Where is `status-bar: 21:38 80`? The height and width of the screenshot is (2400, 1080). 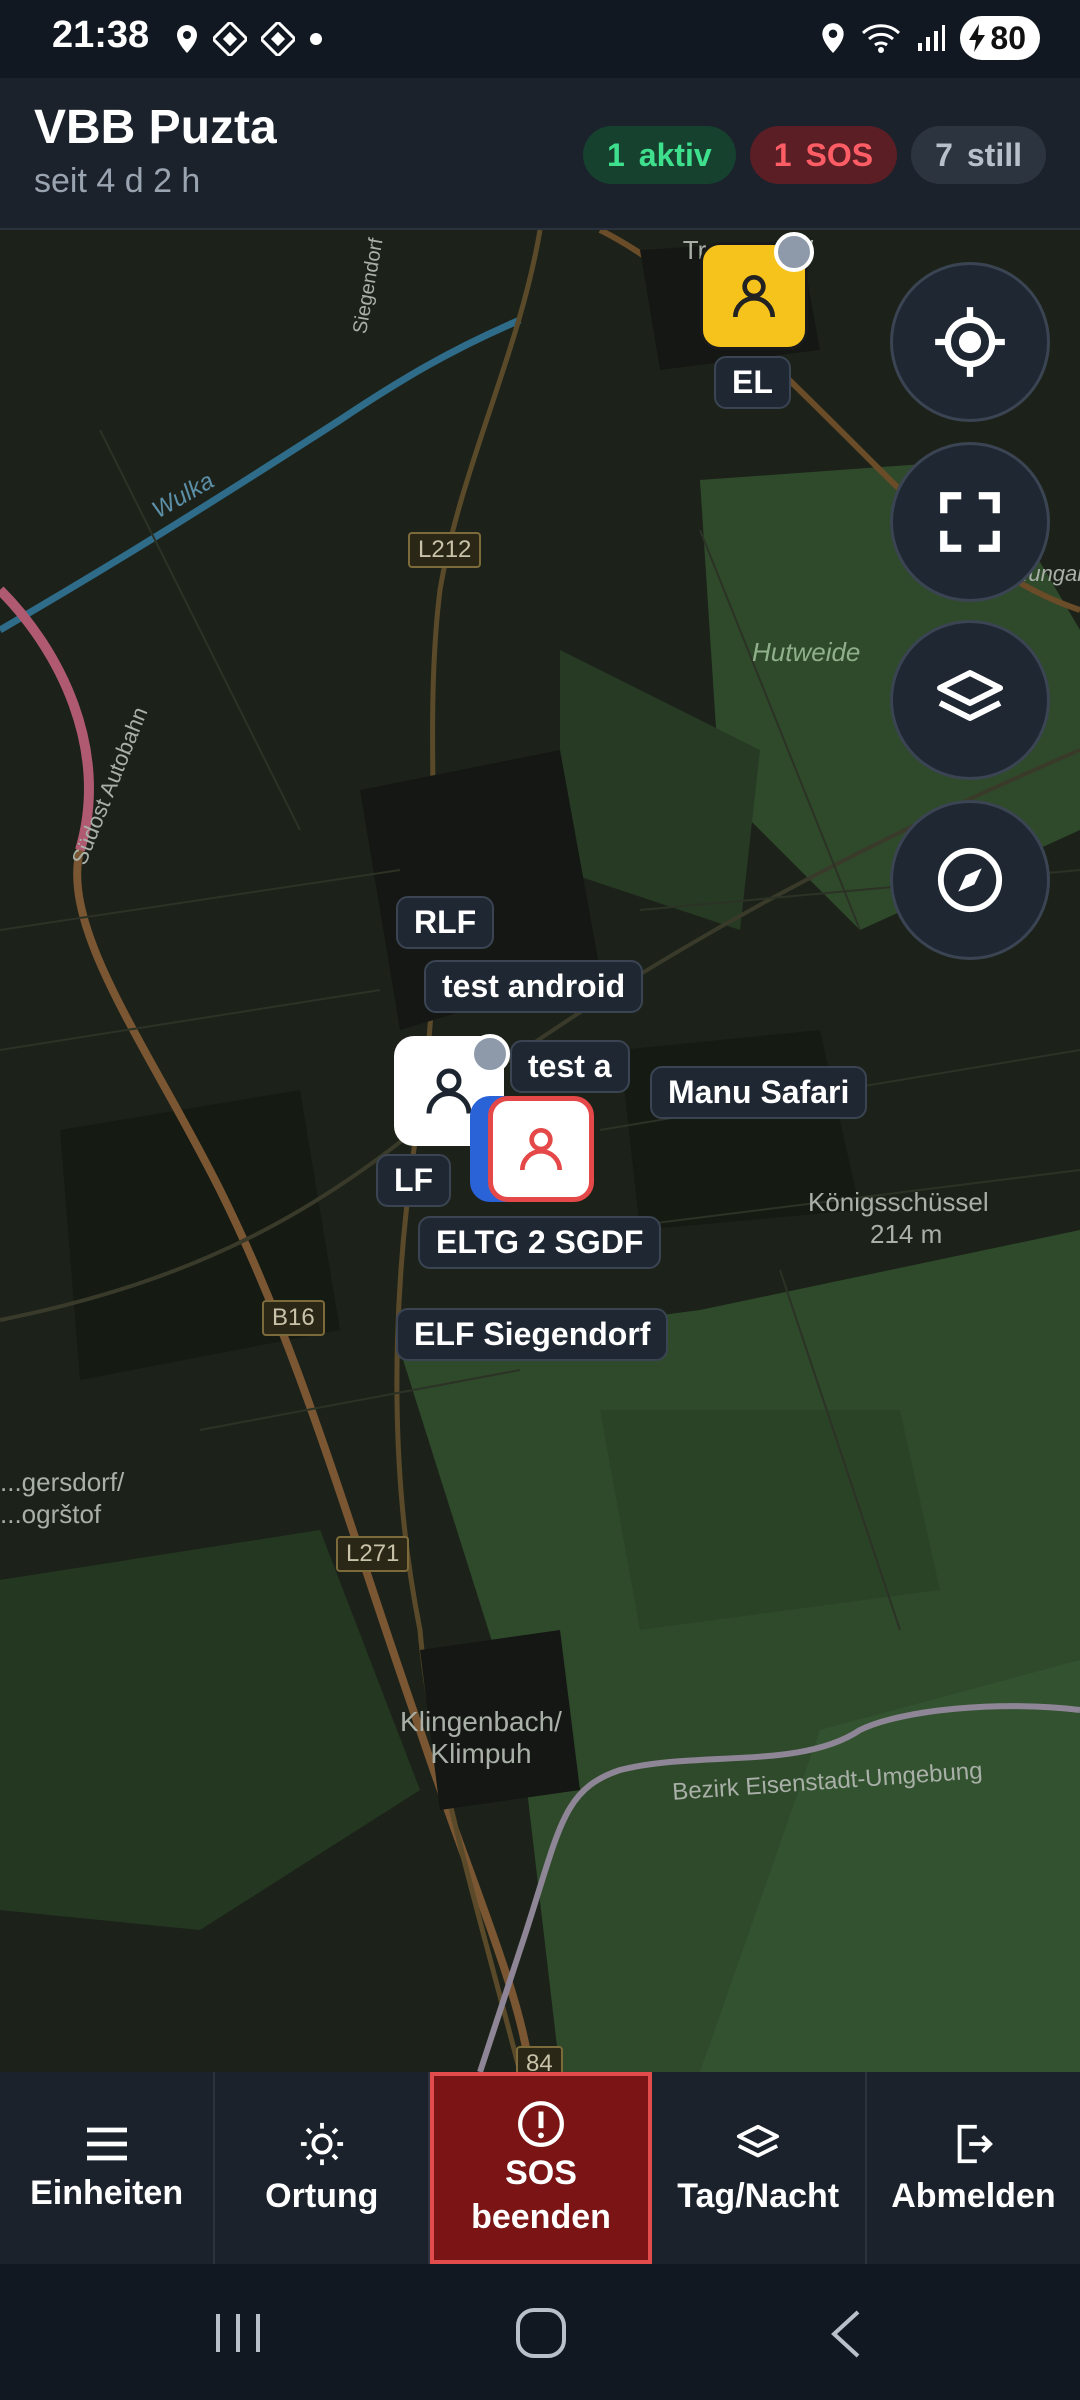
status-bar: 21:38 80 is located at coordinates (540, 39).